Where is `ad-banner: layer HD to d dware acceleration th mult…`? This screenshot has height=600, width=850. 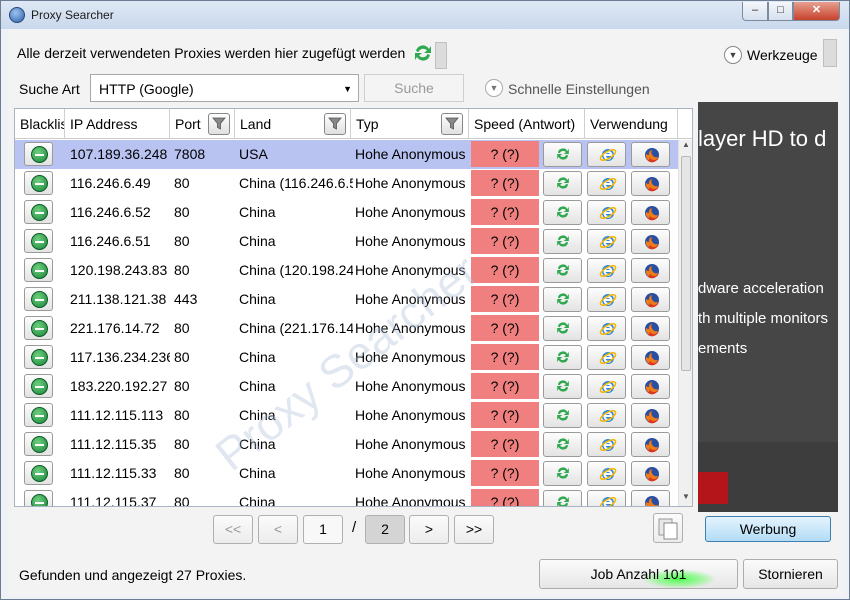
ad-banner: layer HD to d dware acceleration th mult… is located at coordinates (768, 307).